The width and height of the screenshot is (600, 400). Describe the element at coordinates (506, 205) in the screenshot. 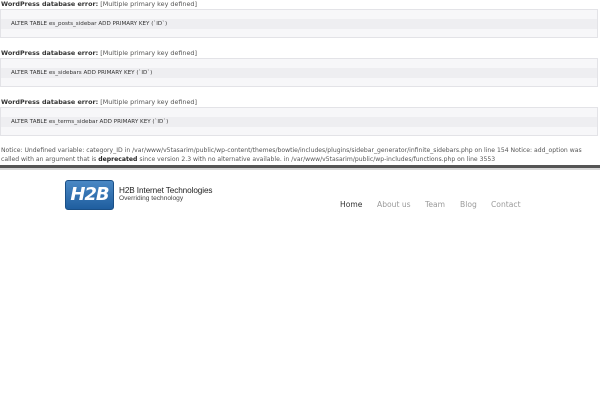

I see `nav-item-contact: Contact` at that location.